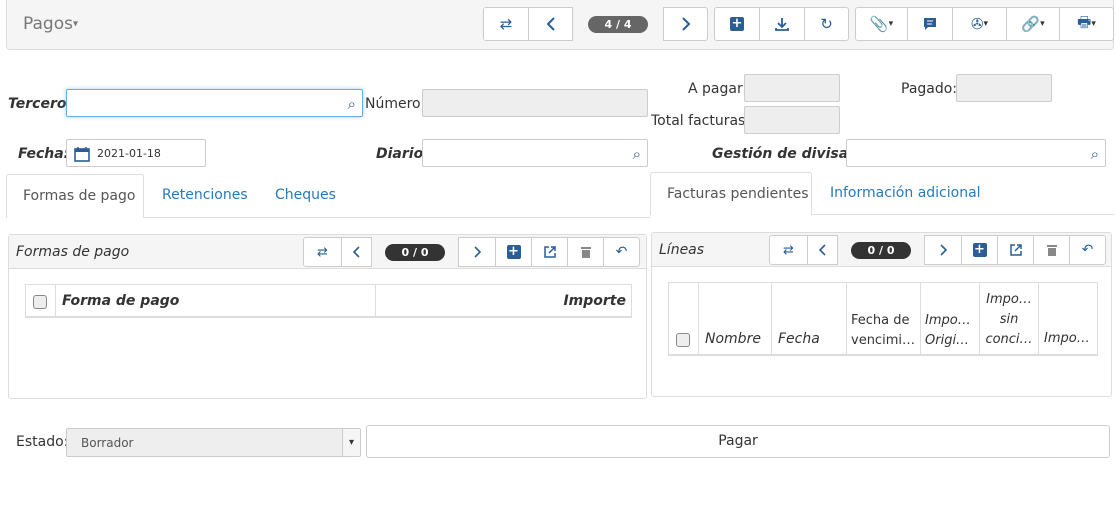  I want to click on a-pagar-field, so click(792, 88).